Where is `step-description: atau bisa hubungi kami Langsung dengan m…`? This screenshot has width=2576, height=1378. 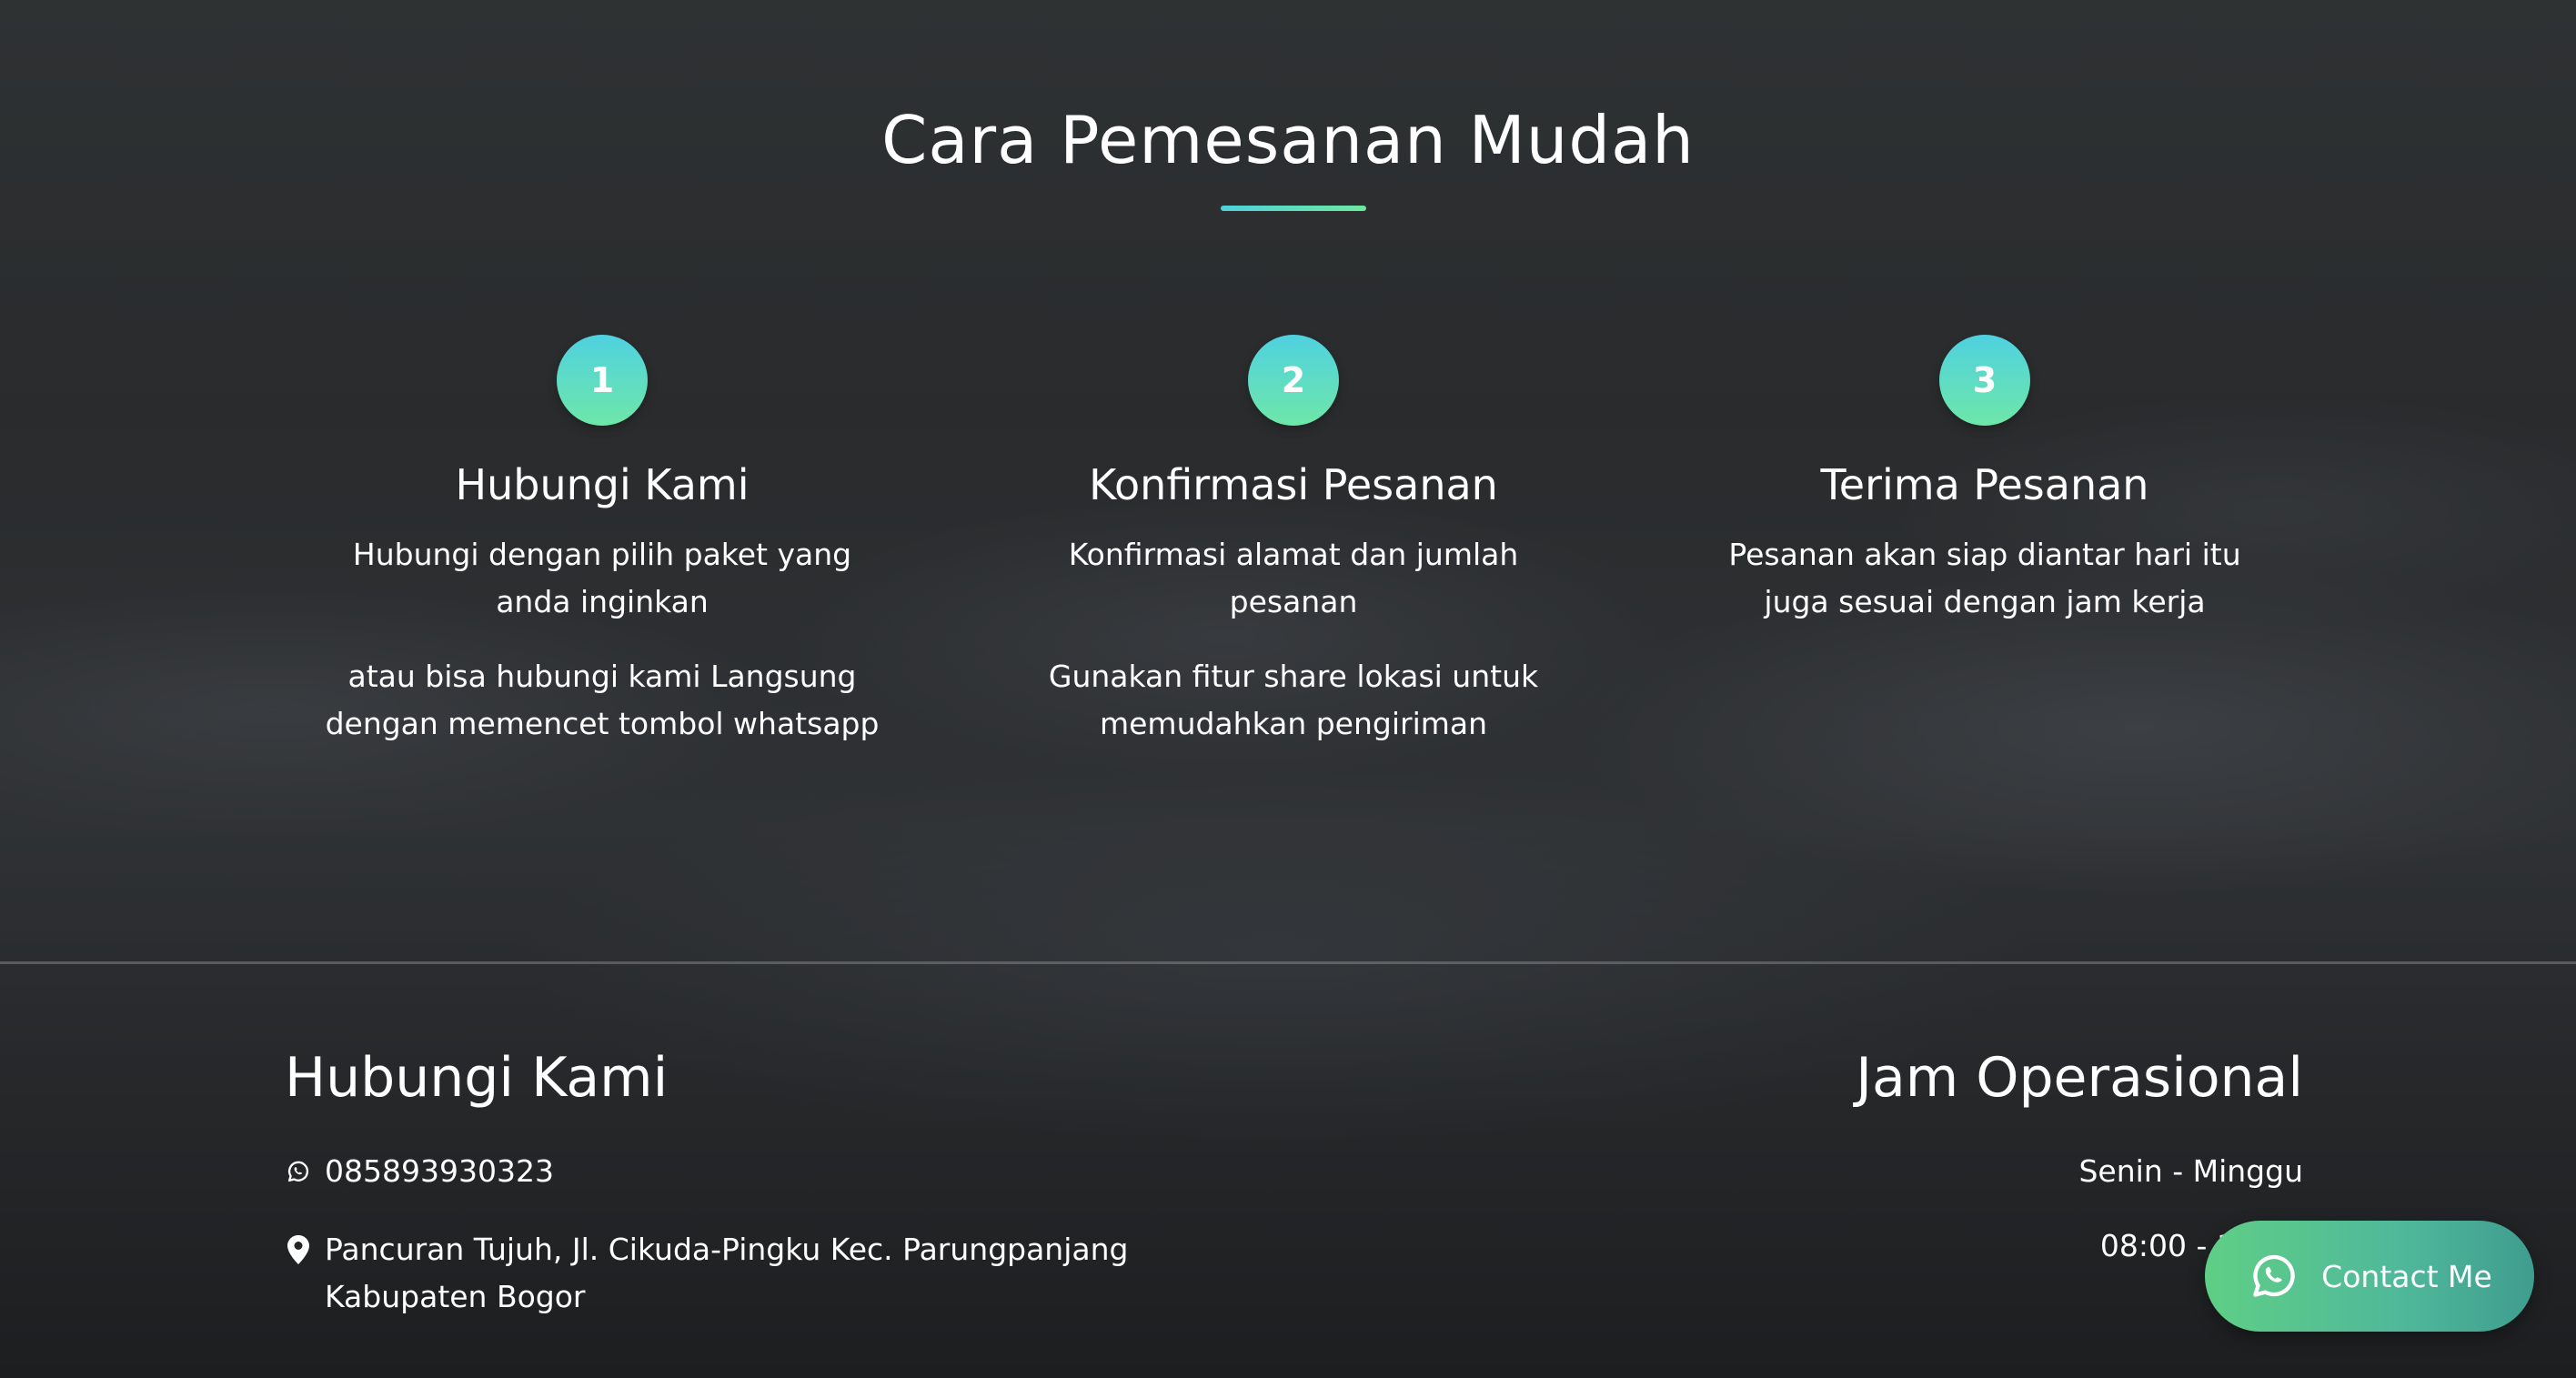
step-description: atau bisa hubungi kami Langsung dengan m… is located at coordinates (602, 700).